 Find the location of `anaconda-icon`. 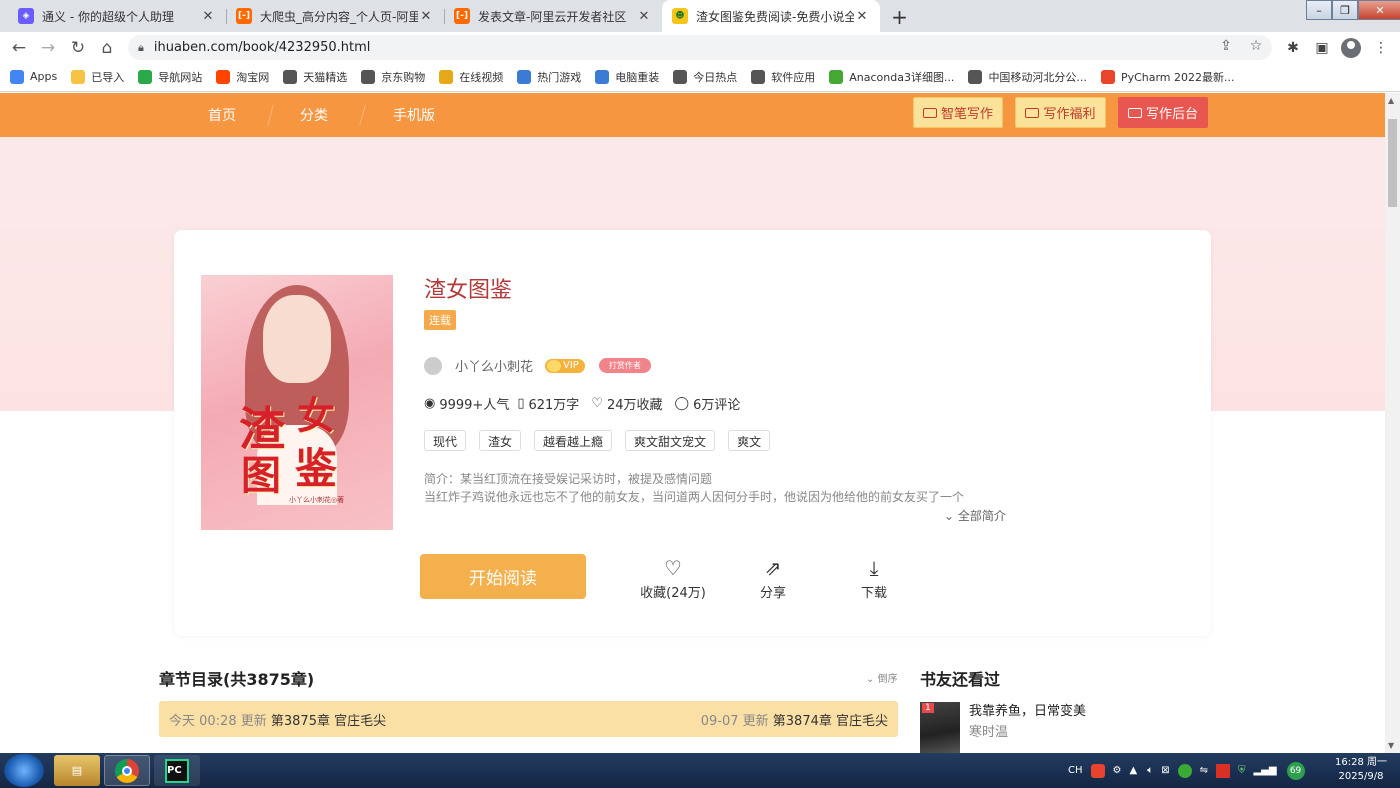

anaconda-icon is located at coordinates (836, 76).